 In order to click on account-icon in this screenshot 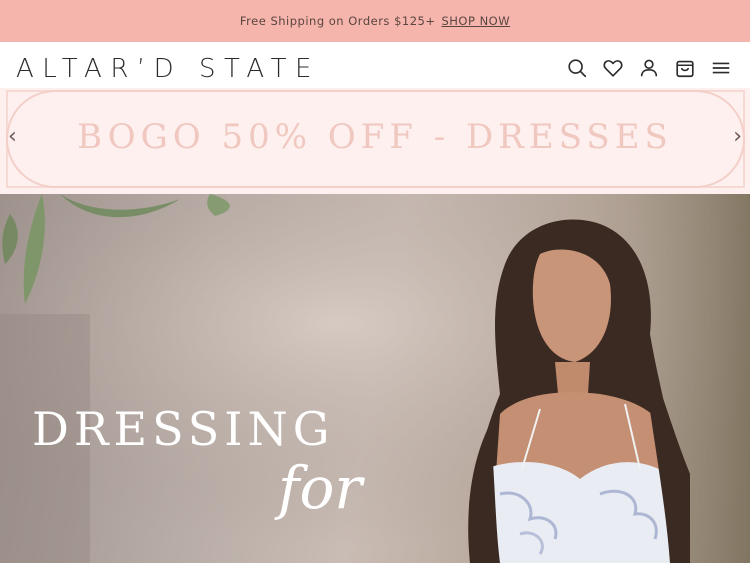, I will do `click(649, 68)`.